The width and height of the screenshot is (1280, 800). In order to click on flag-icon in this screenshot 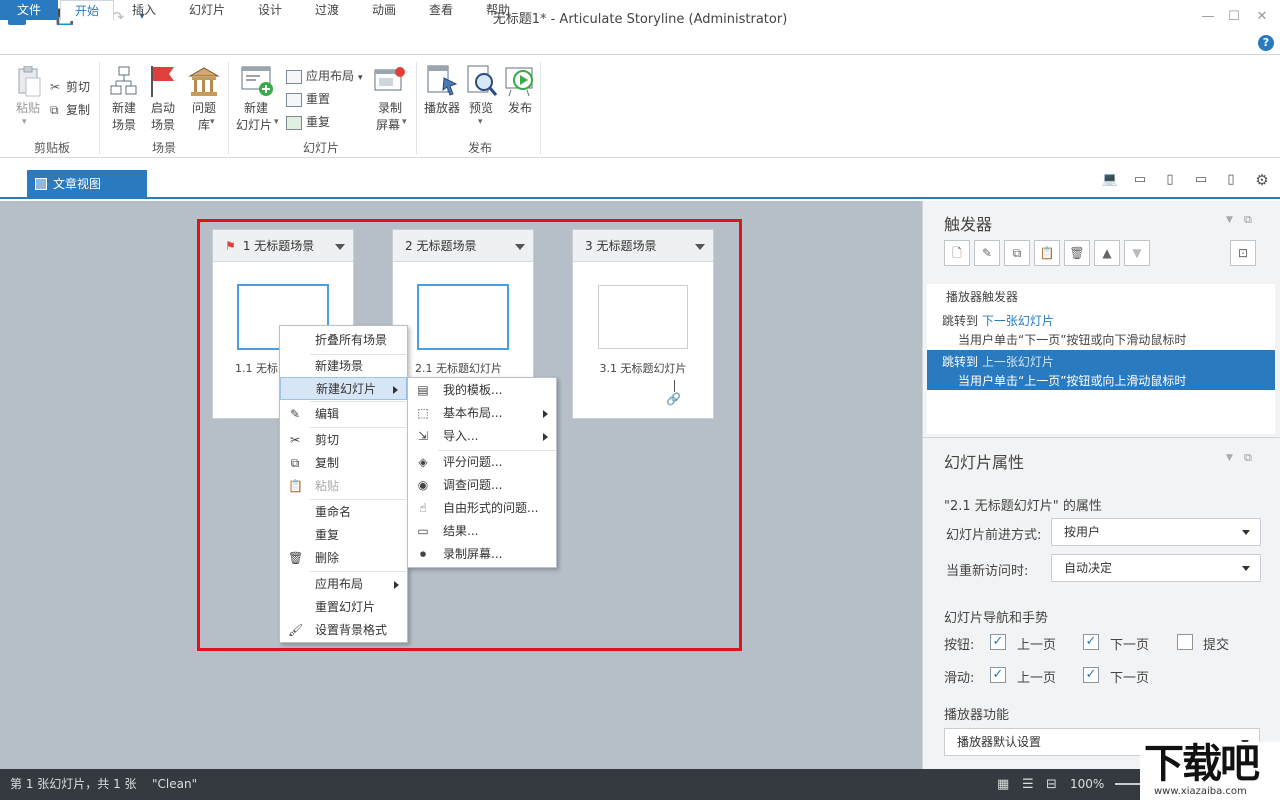, I will do `click(163, 82)`.